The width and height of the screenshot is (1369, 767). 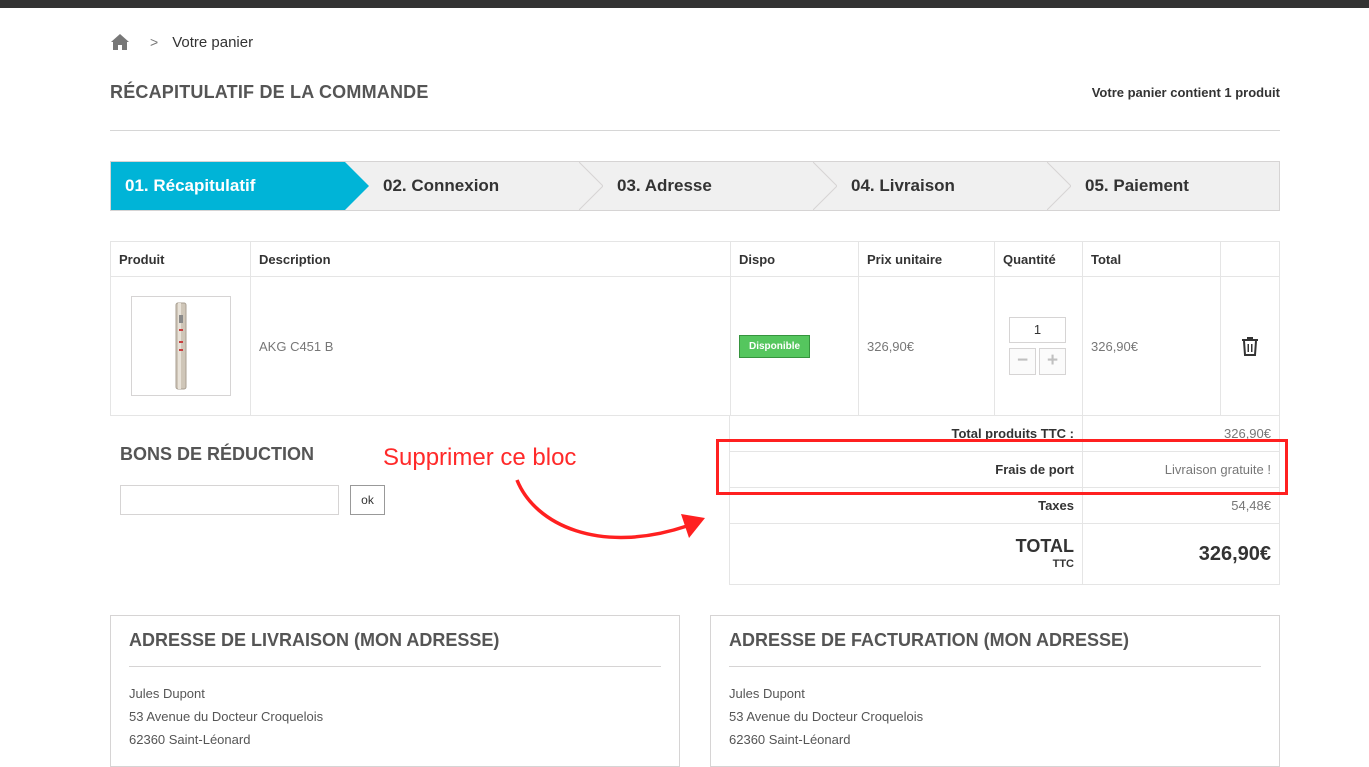 What do you see at coordinates (1044, 546) in the screenshot?
I see `grand-total-label: TOTAL` at bounding box center [1044, 546].